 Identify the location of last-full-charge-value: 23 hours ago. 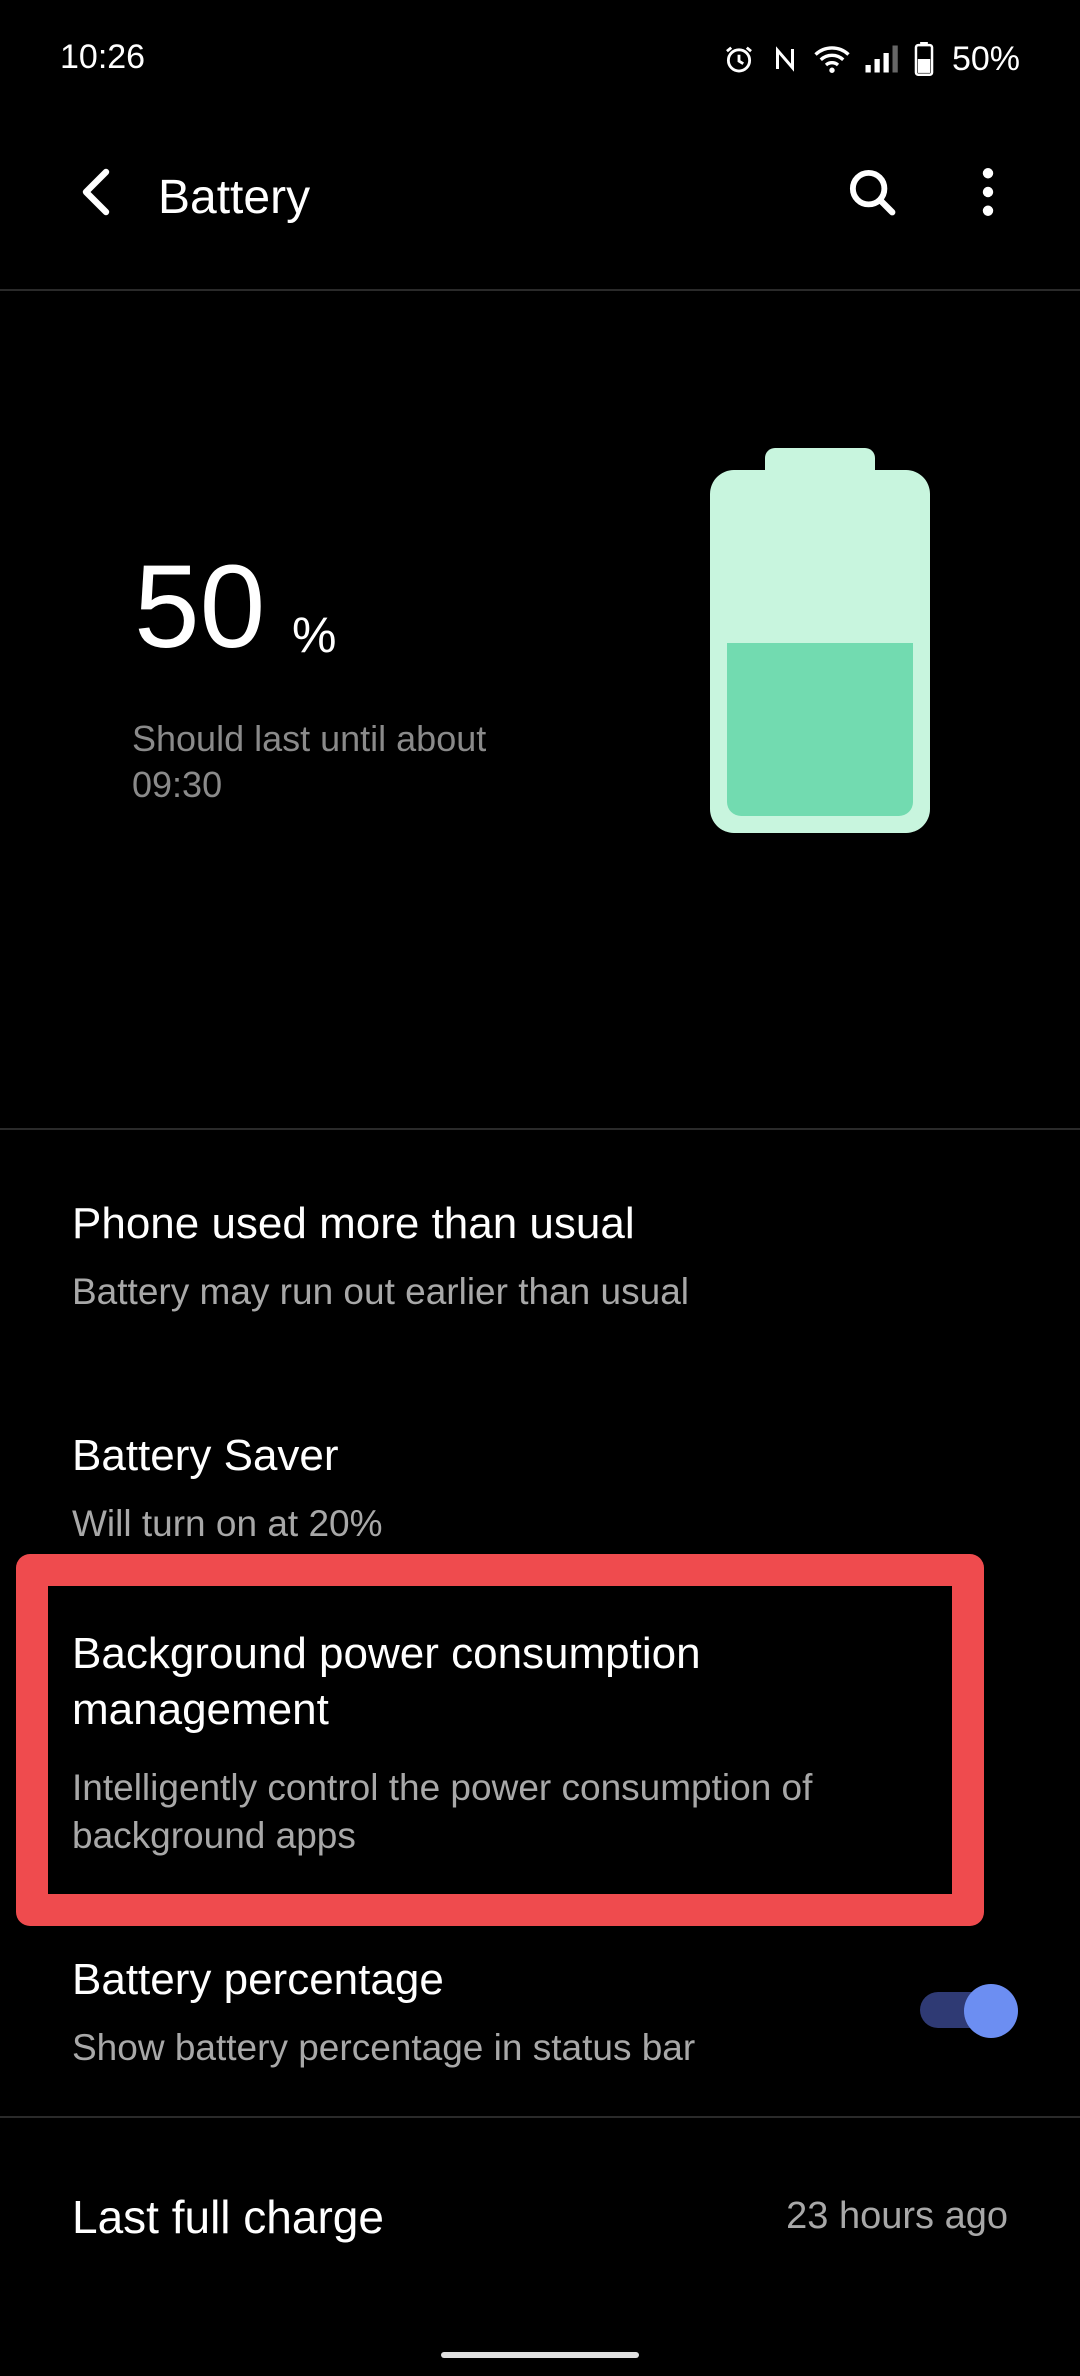
(897, 2216).